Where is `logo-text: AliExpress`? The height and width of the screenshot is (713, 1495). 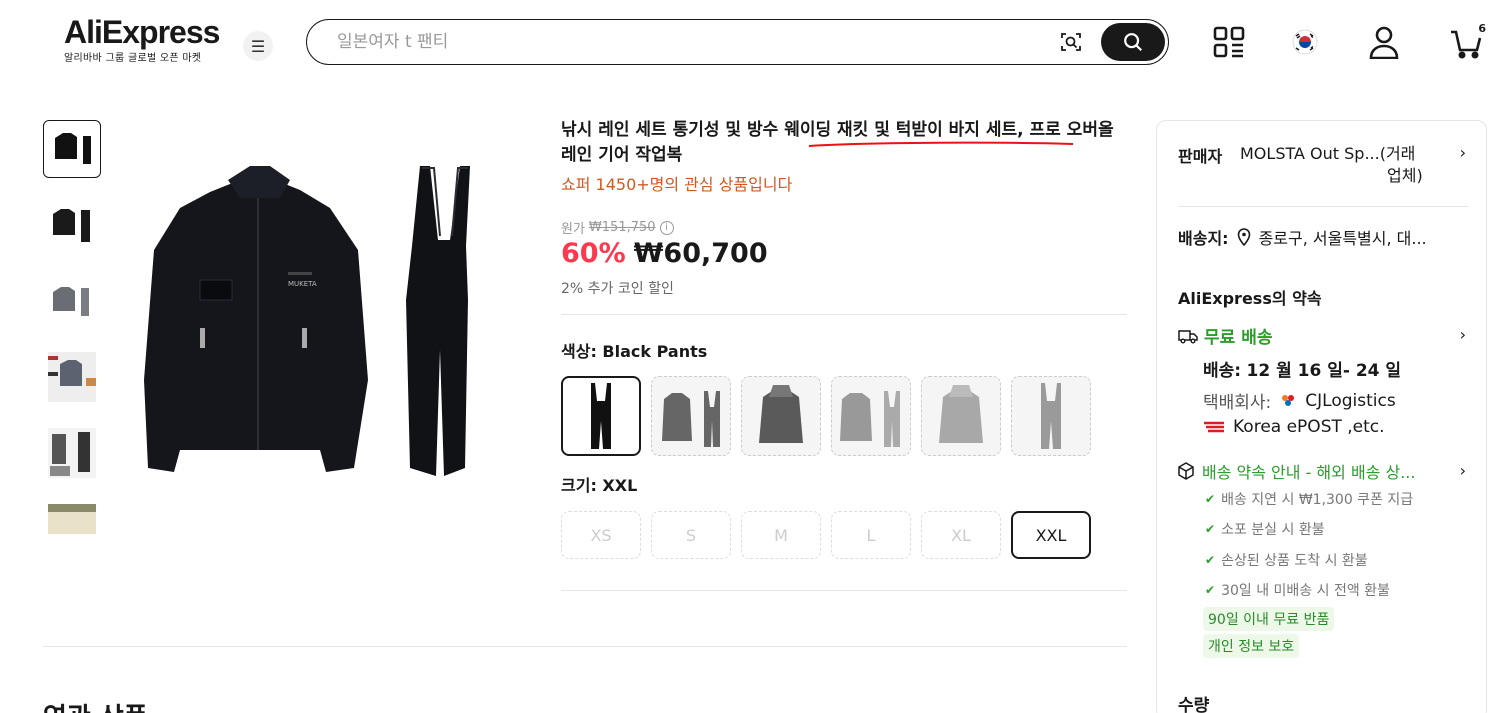 logo-text: AliExpress is located at coordinates (142, 32).